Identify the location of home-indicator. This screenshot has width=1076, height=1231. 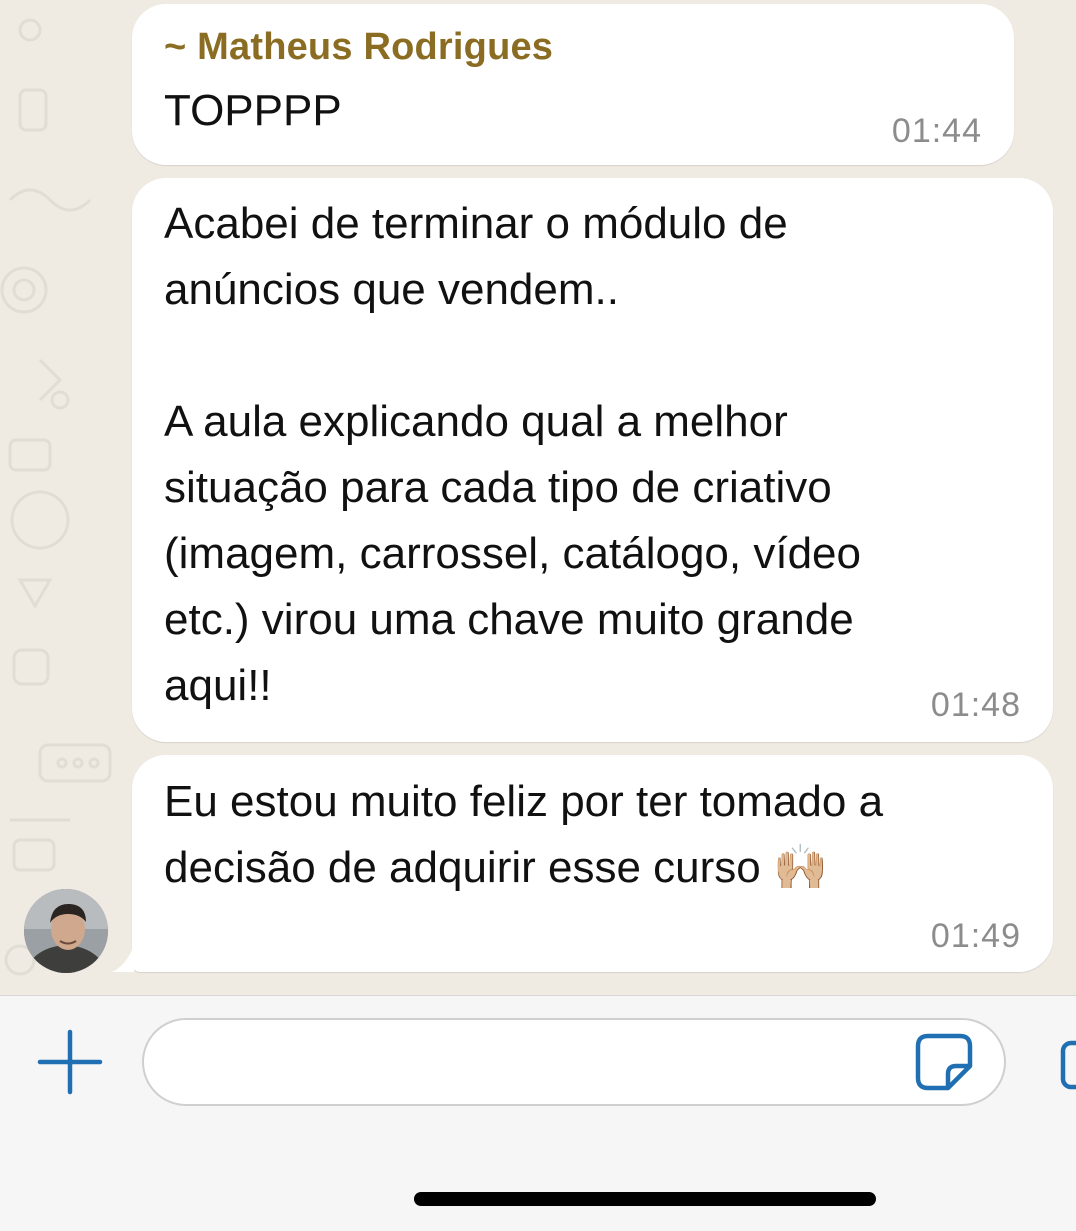
(645, 1199).